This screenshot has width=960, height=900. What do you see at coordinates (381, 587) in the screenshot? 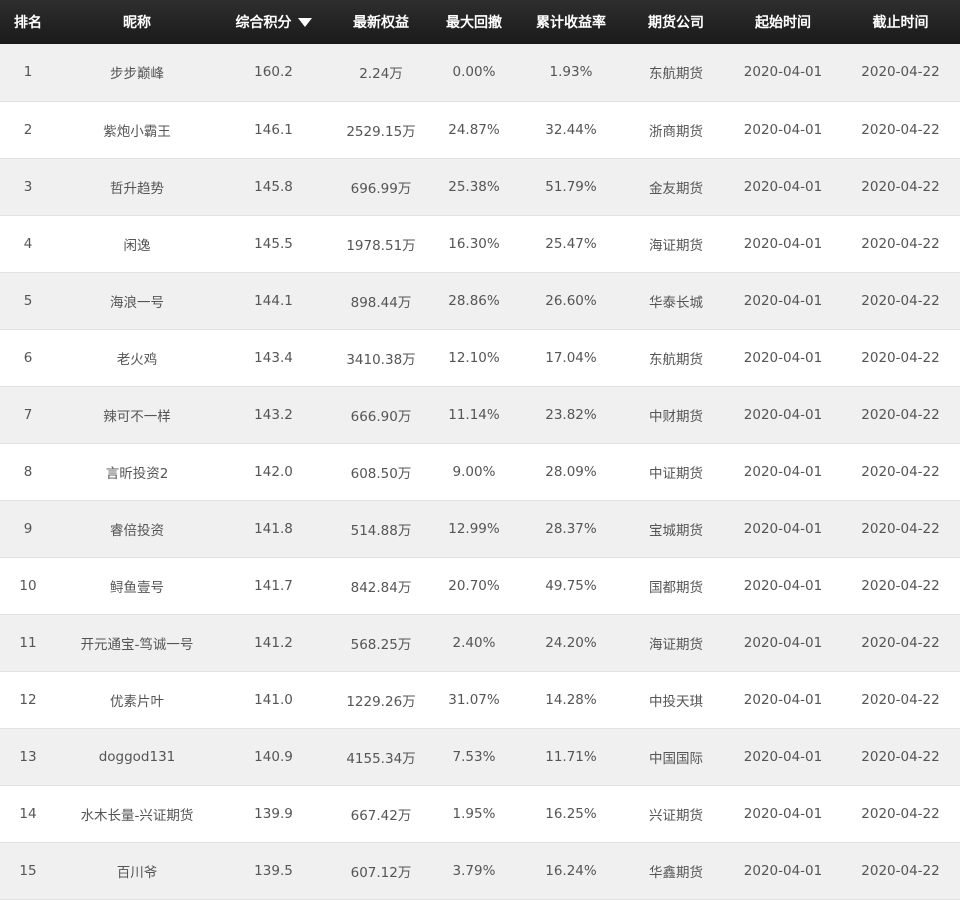
I see `cell-equity: 842.84万` at bounding box center [381, 587].